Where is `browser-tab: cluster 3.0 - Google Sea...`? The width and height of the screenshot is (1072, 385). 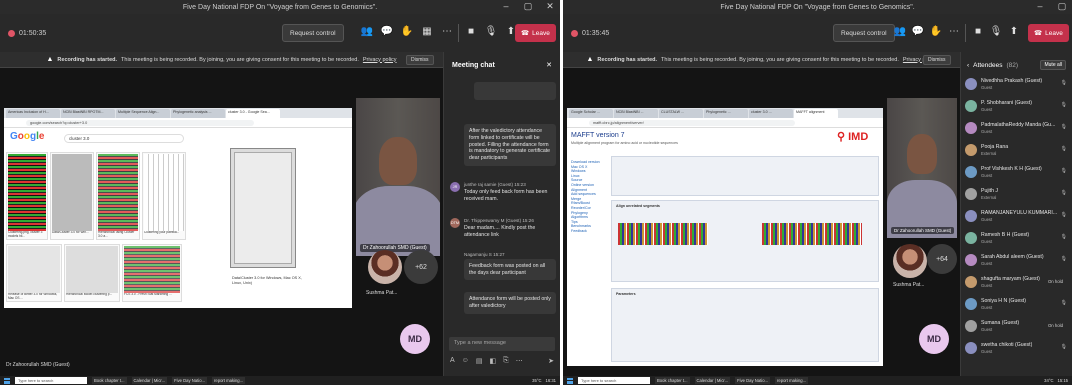 browser-tab: cluster 3.0 - Google Sea... is located at coordinates (253, 113).